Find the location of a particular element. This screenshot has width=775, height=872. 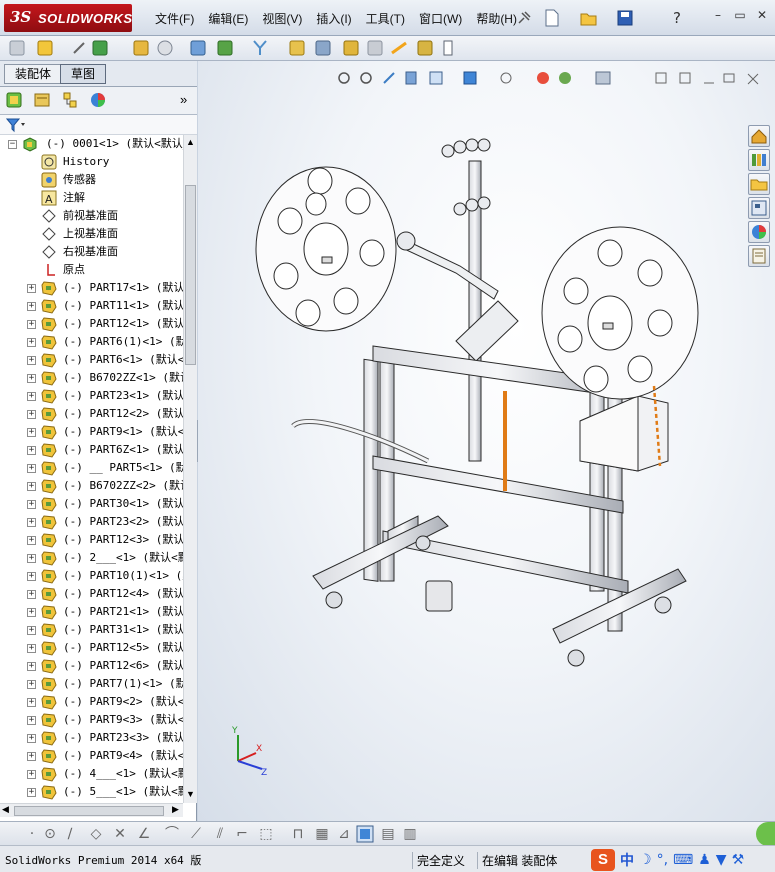

tree-feature-item: A 注解 is located at coordinates (91, 198).